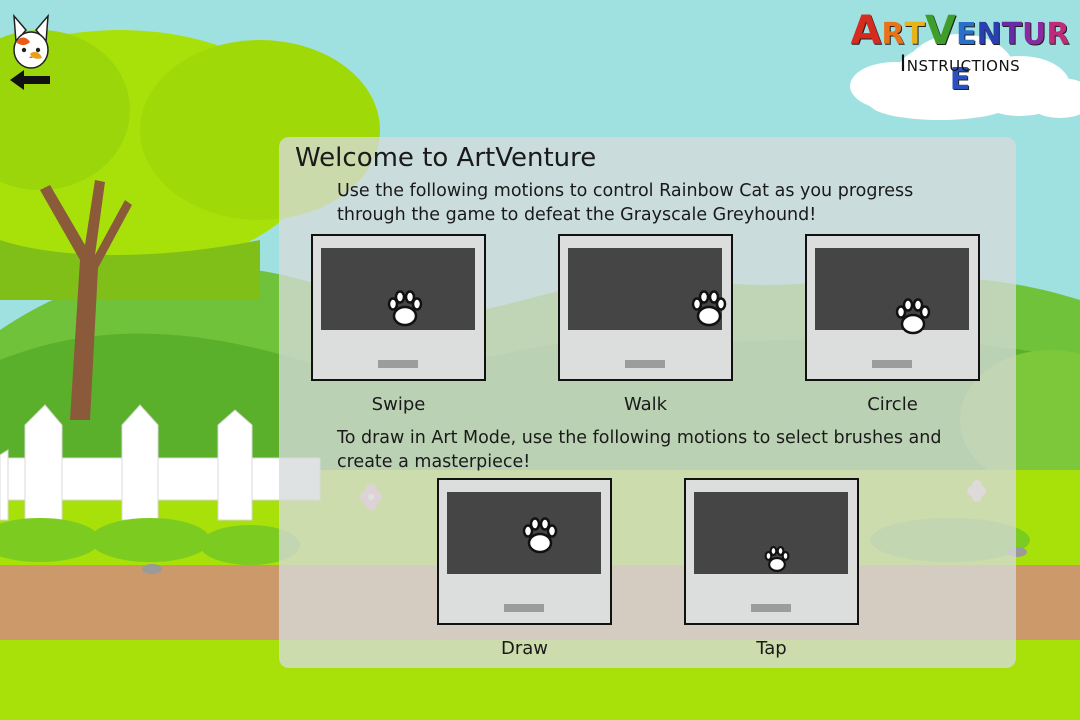  Describe the element at coordinates (966, 34) in the screenshot. I see `logo-letter: E` at that location.